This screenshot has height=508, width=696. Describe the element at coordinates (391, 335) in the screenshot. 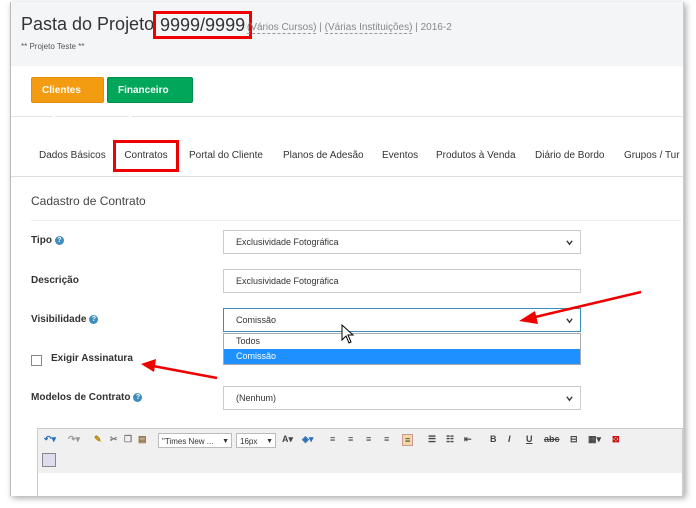

I see `annotation-arrows` at that location.